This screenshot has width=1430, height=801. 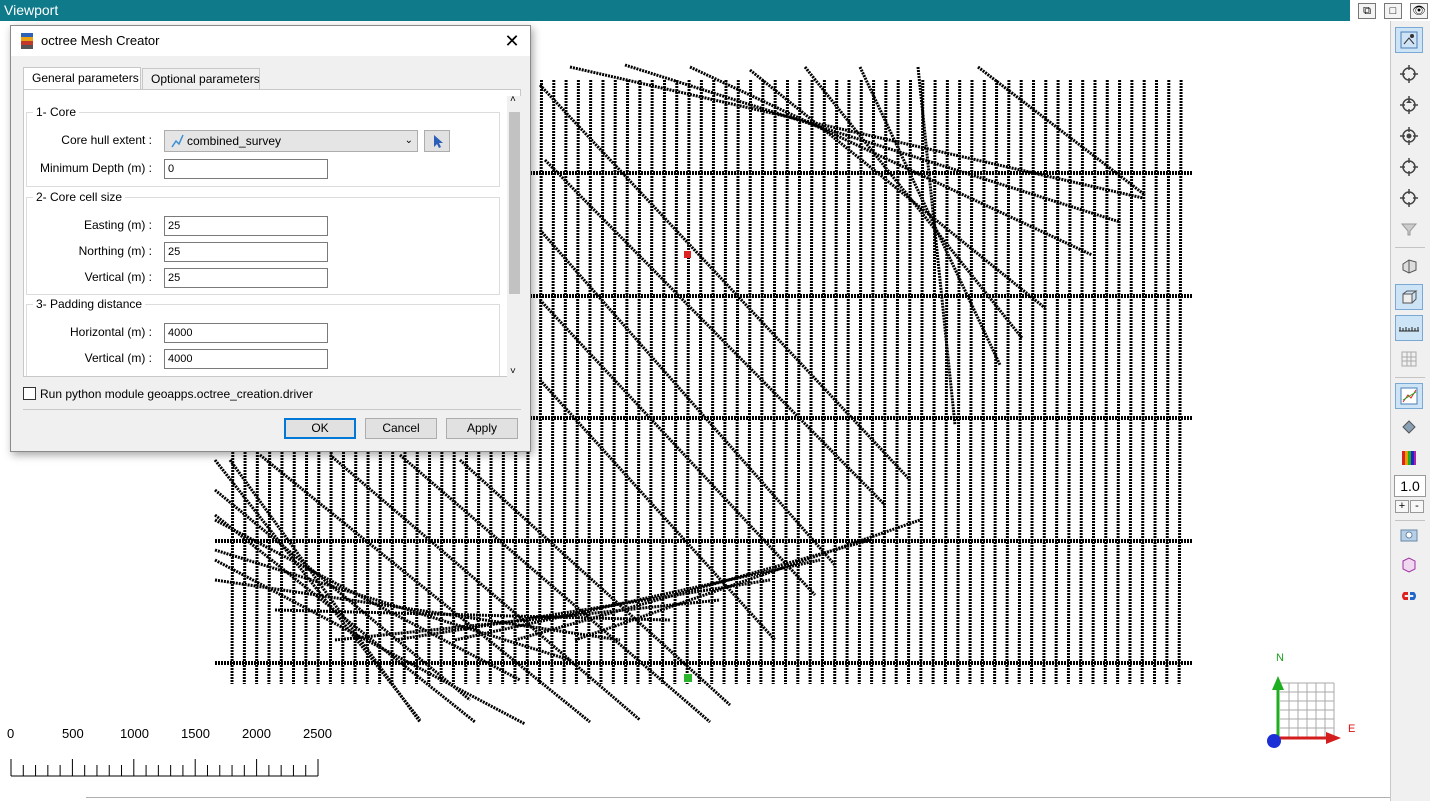 What do you see at coordinates (201, 79) in the screenshot?
I see `tab-optional-parameters: Optional parameters` at bounding box center [201, 79].